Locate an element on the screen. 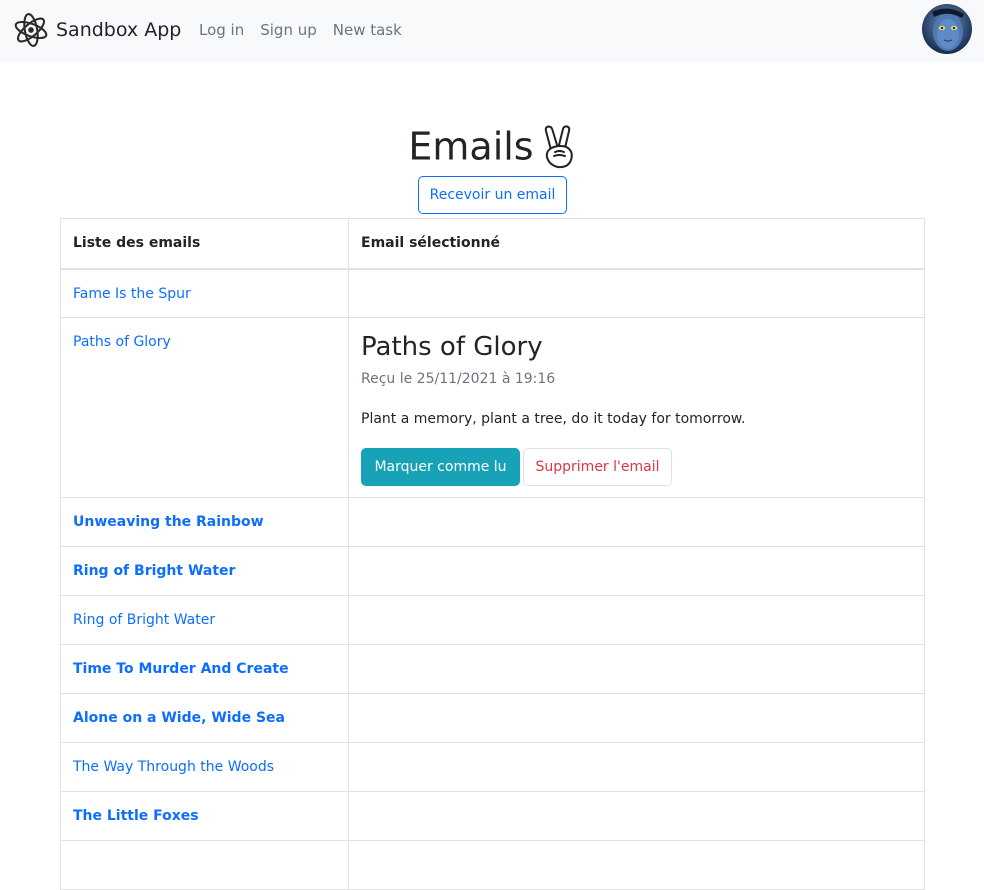 This screenshot has width=984, height=890. email-list-cell: Time To Murder And Create is located at coordinates (204, 669).